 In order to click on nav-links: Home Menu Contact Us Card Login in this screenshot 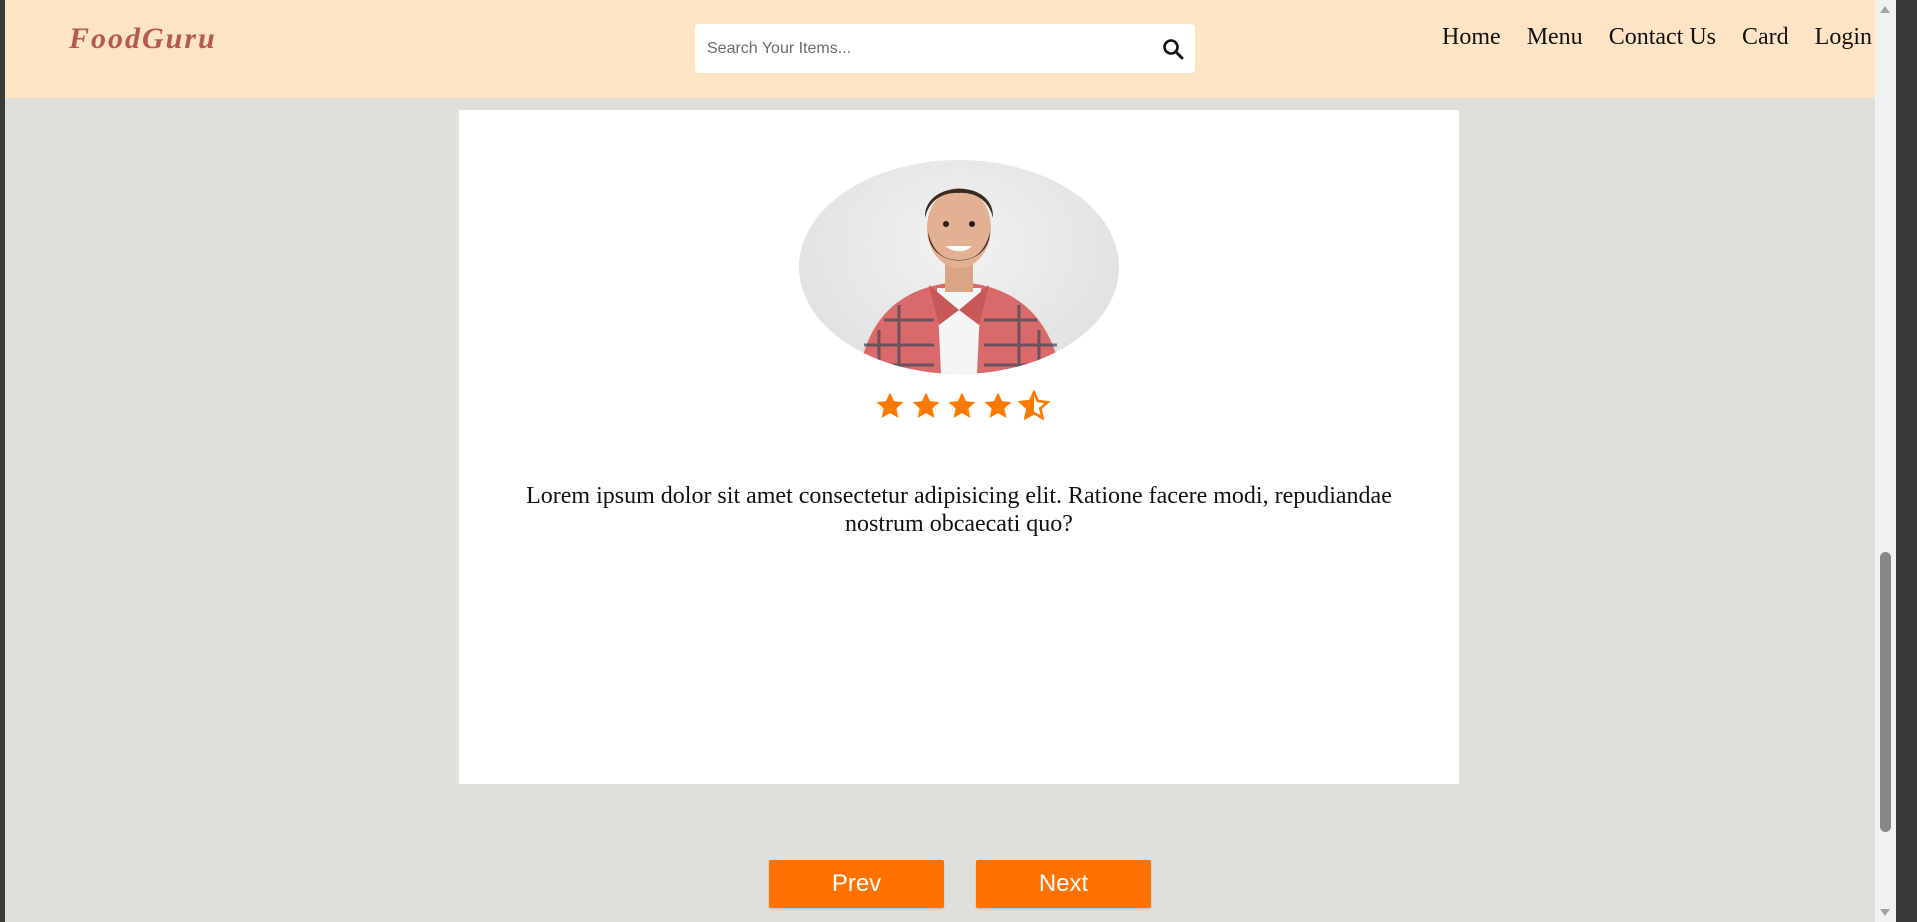, I will do `click(1657, 37)`.